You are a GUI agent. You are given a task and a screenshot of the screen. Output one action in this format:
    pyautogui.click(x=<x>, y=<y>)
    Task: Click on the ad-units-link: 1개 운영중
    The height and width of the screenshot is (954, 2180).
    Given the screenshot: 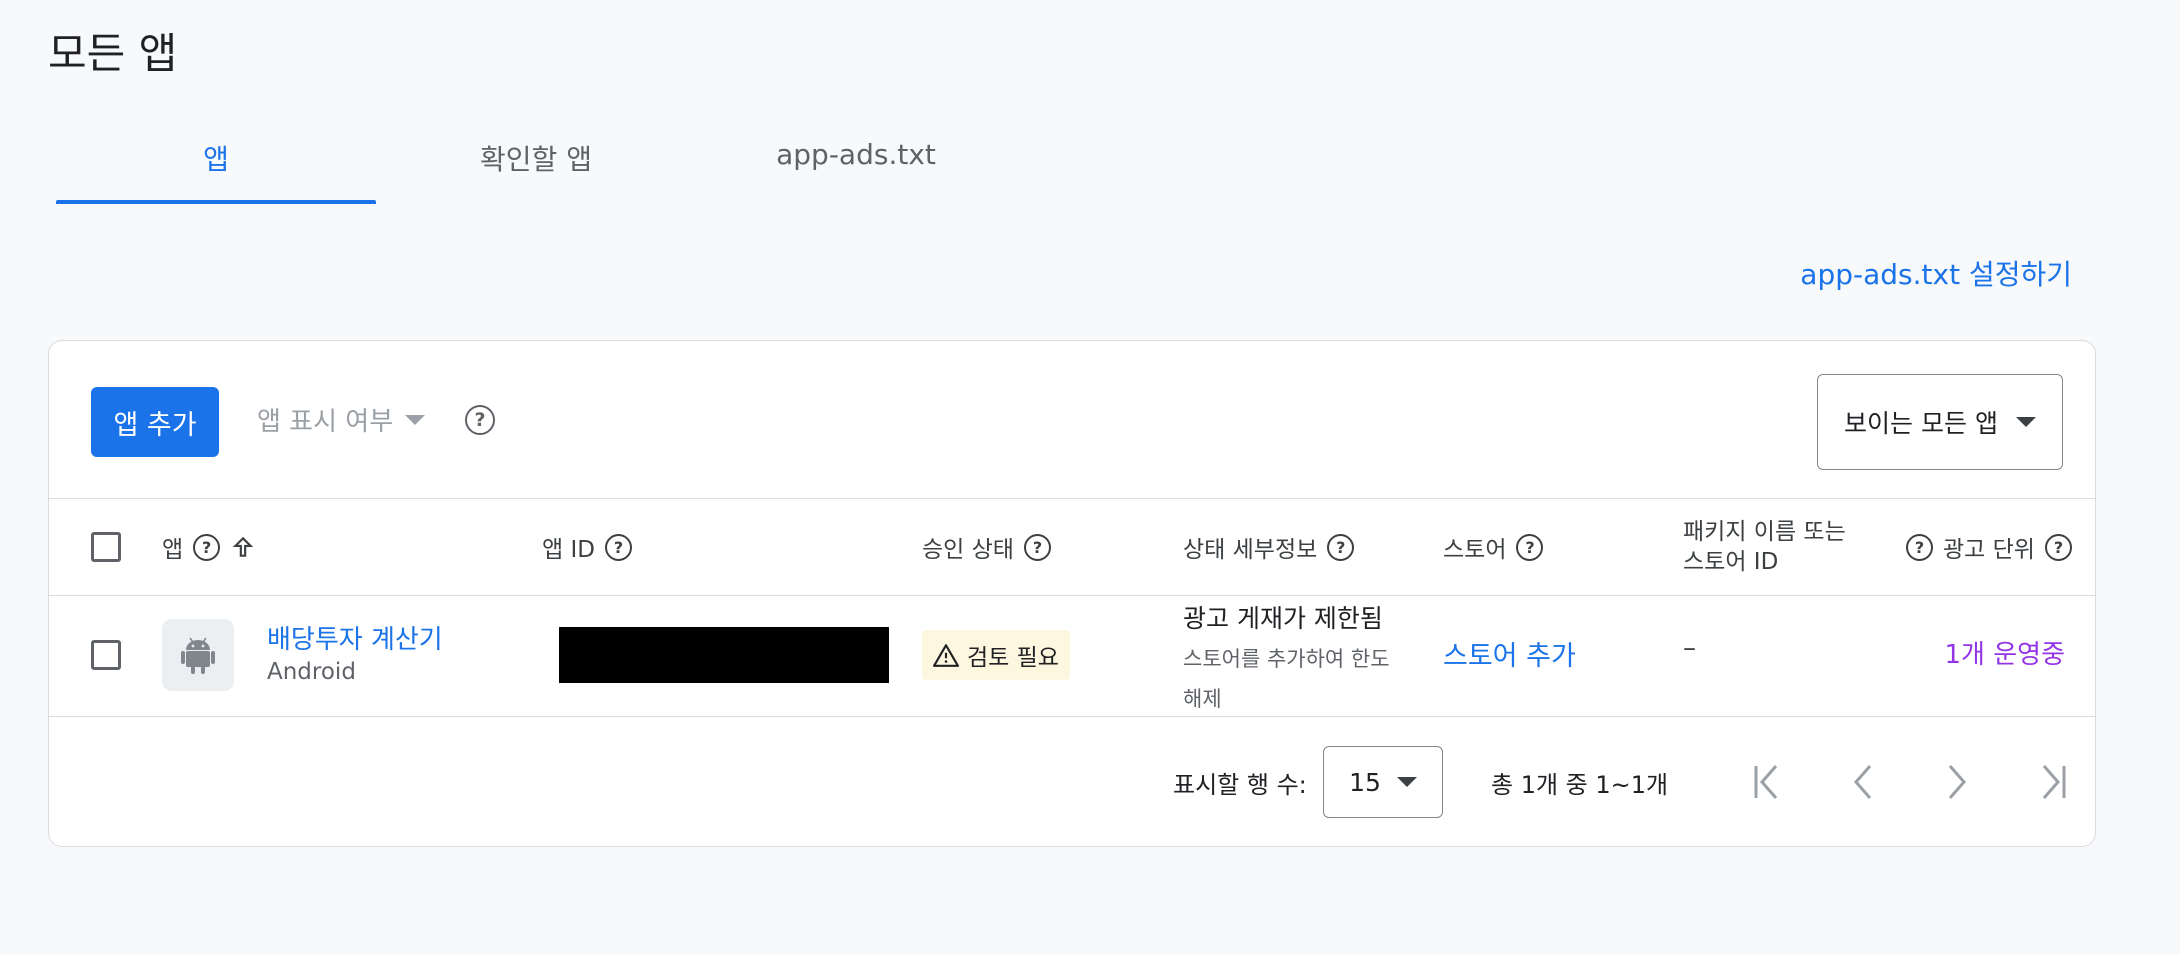 What is the action you would take?
    pyautogui.click(x=2005, y=652)
    